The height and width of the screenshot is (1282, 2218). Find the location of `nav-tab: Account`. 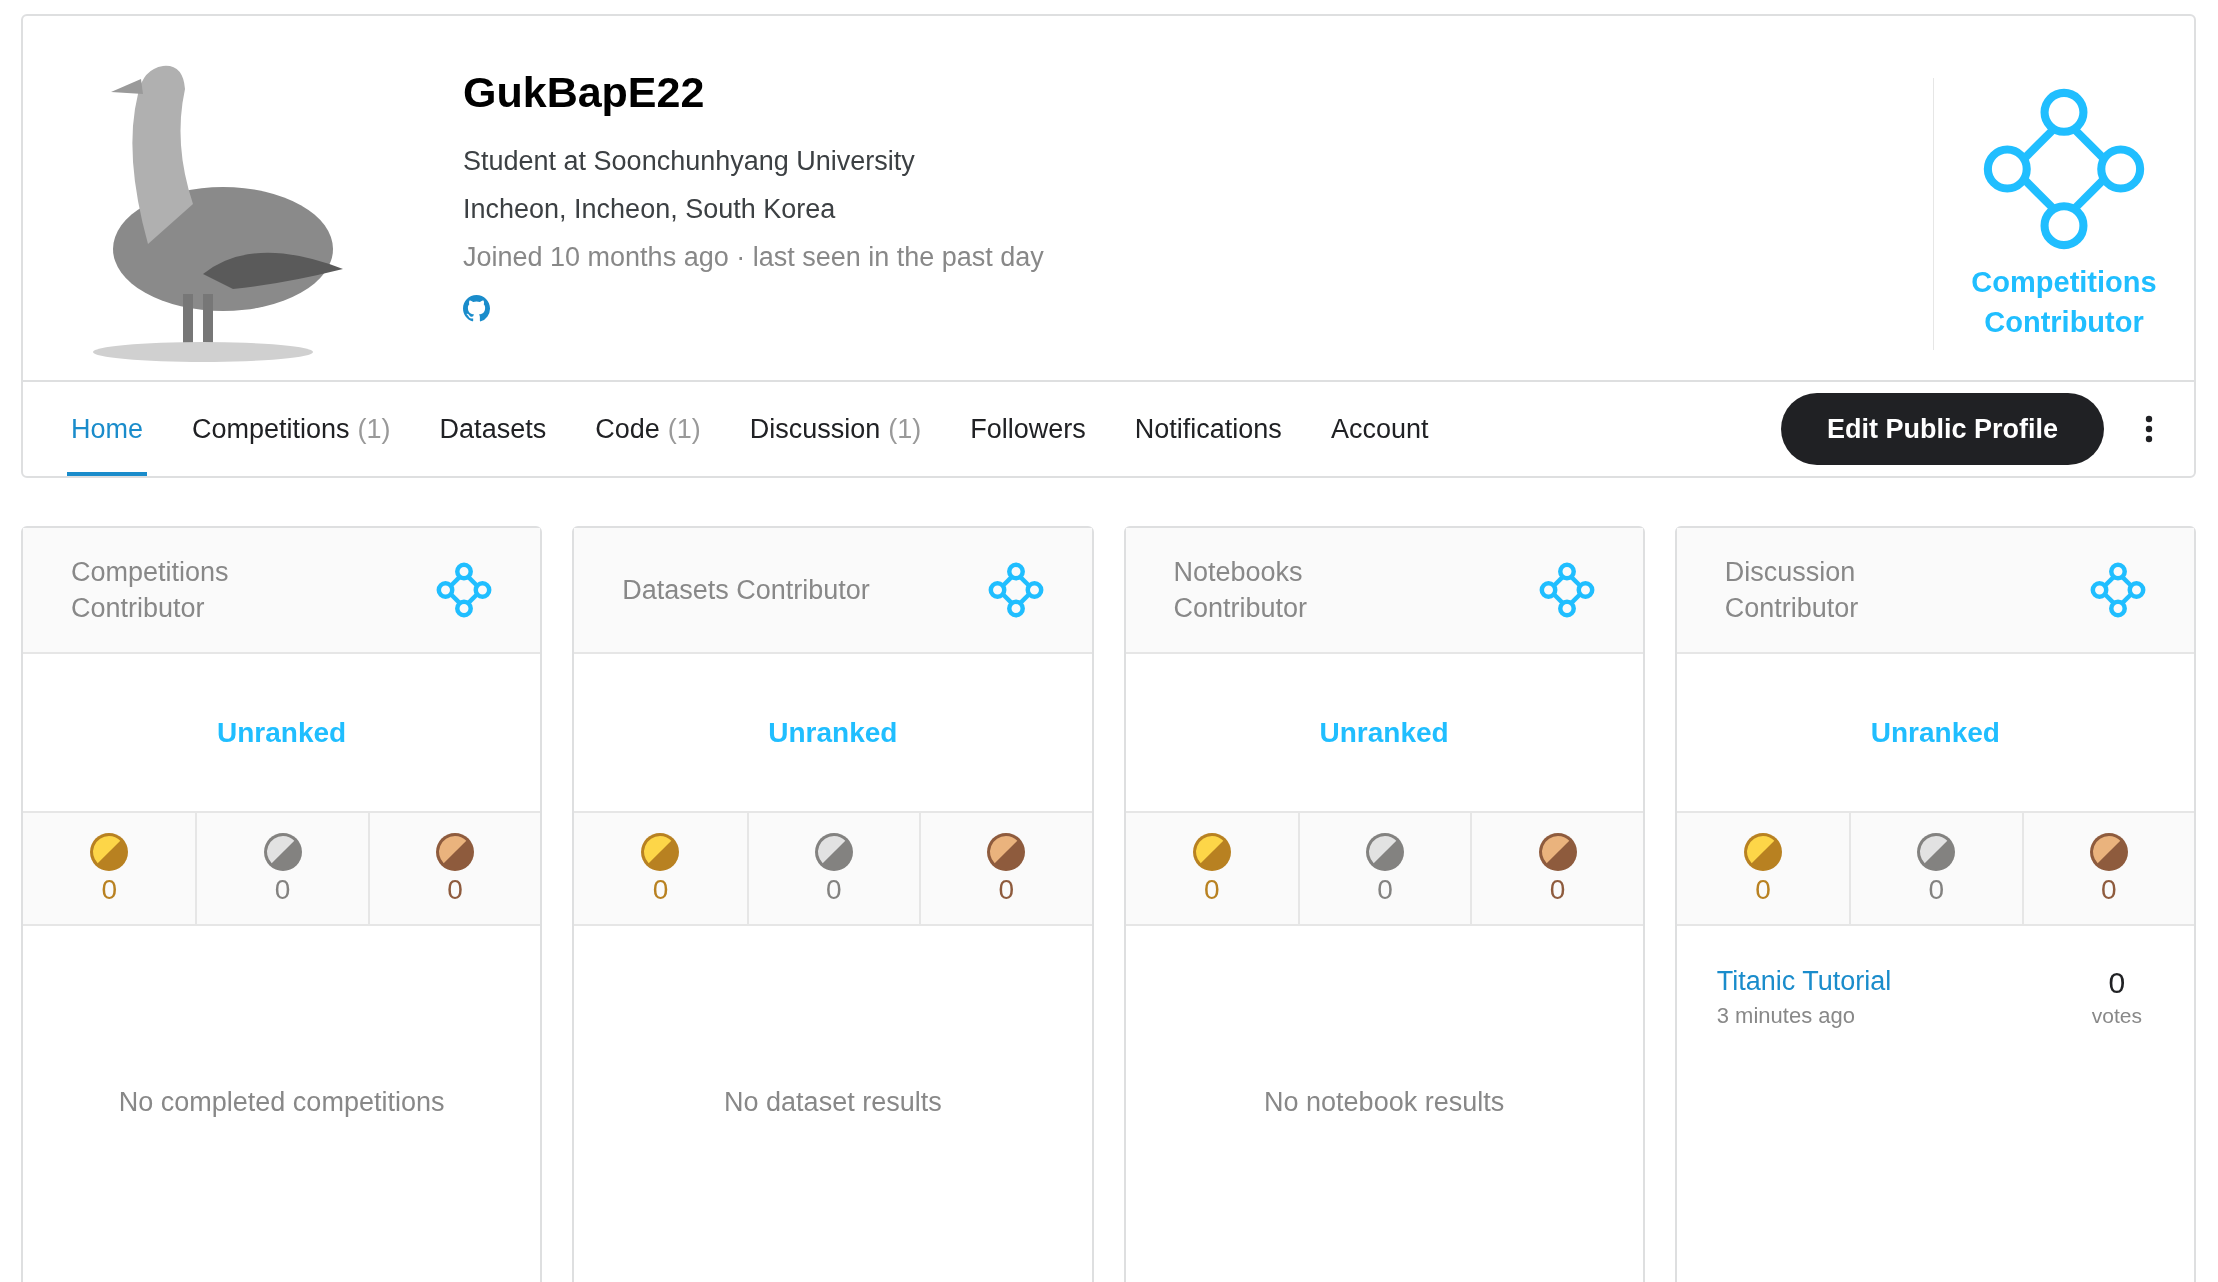

nav-tab: Account is located at coordinates (1379, 429).